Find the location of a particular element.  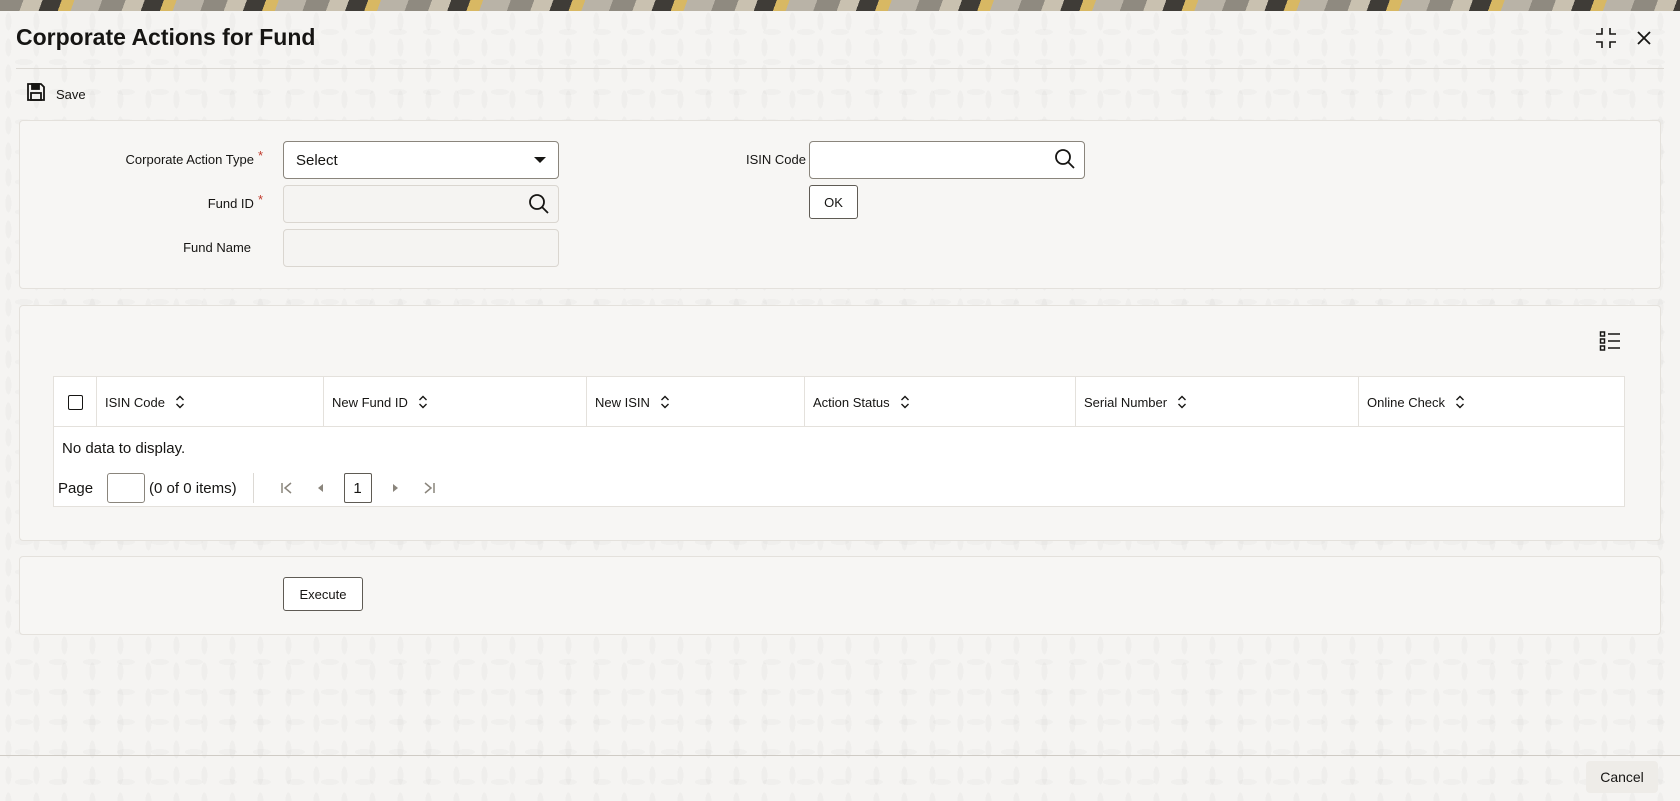

select-all-checkbox is located at coordinates (75, 402).